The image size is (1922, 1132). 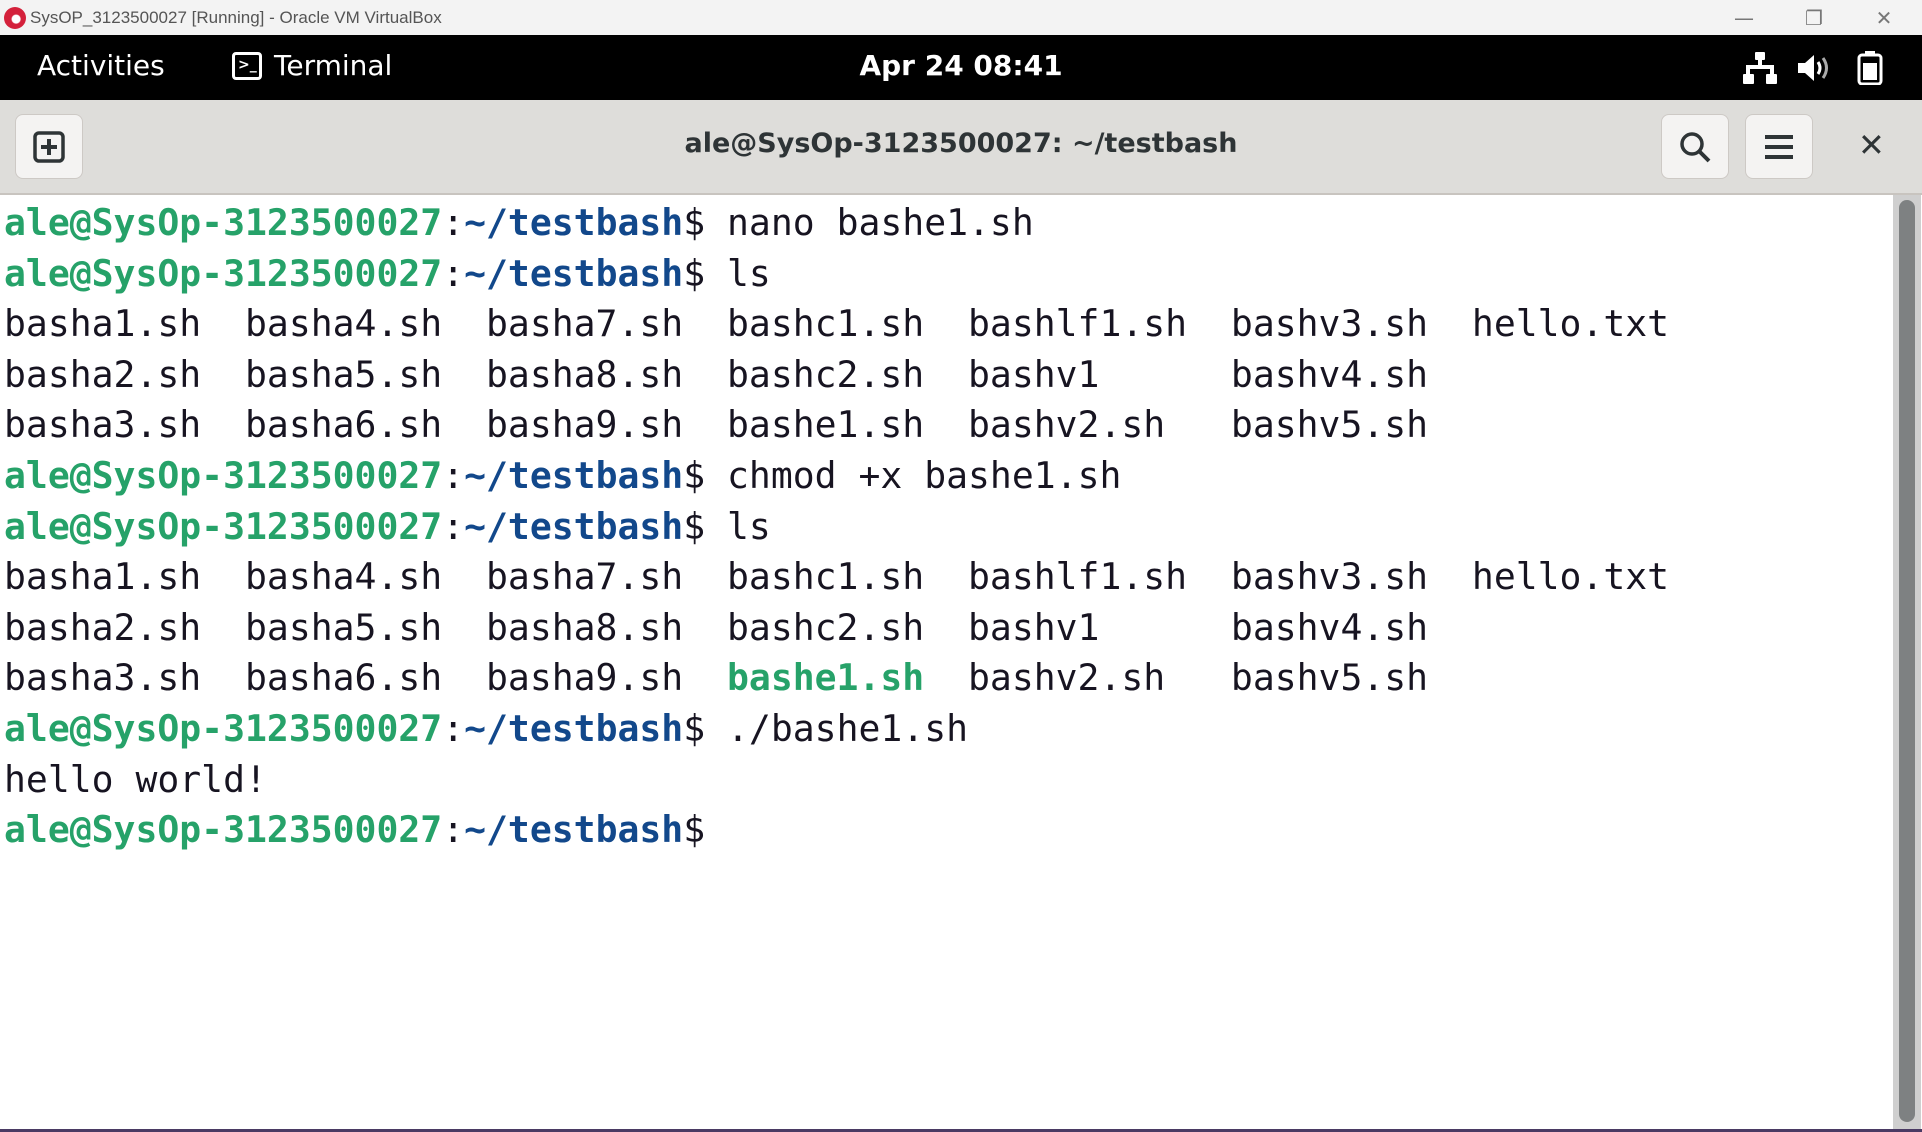 What do you see at coordinates (365, 678) in the screenshot?
I see `terminal-text: basha3.sh basha6.sh basha9.sh` at bounding box center [365, 678].